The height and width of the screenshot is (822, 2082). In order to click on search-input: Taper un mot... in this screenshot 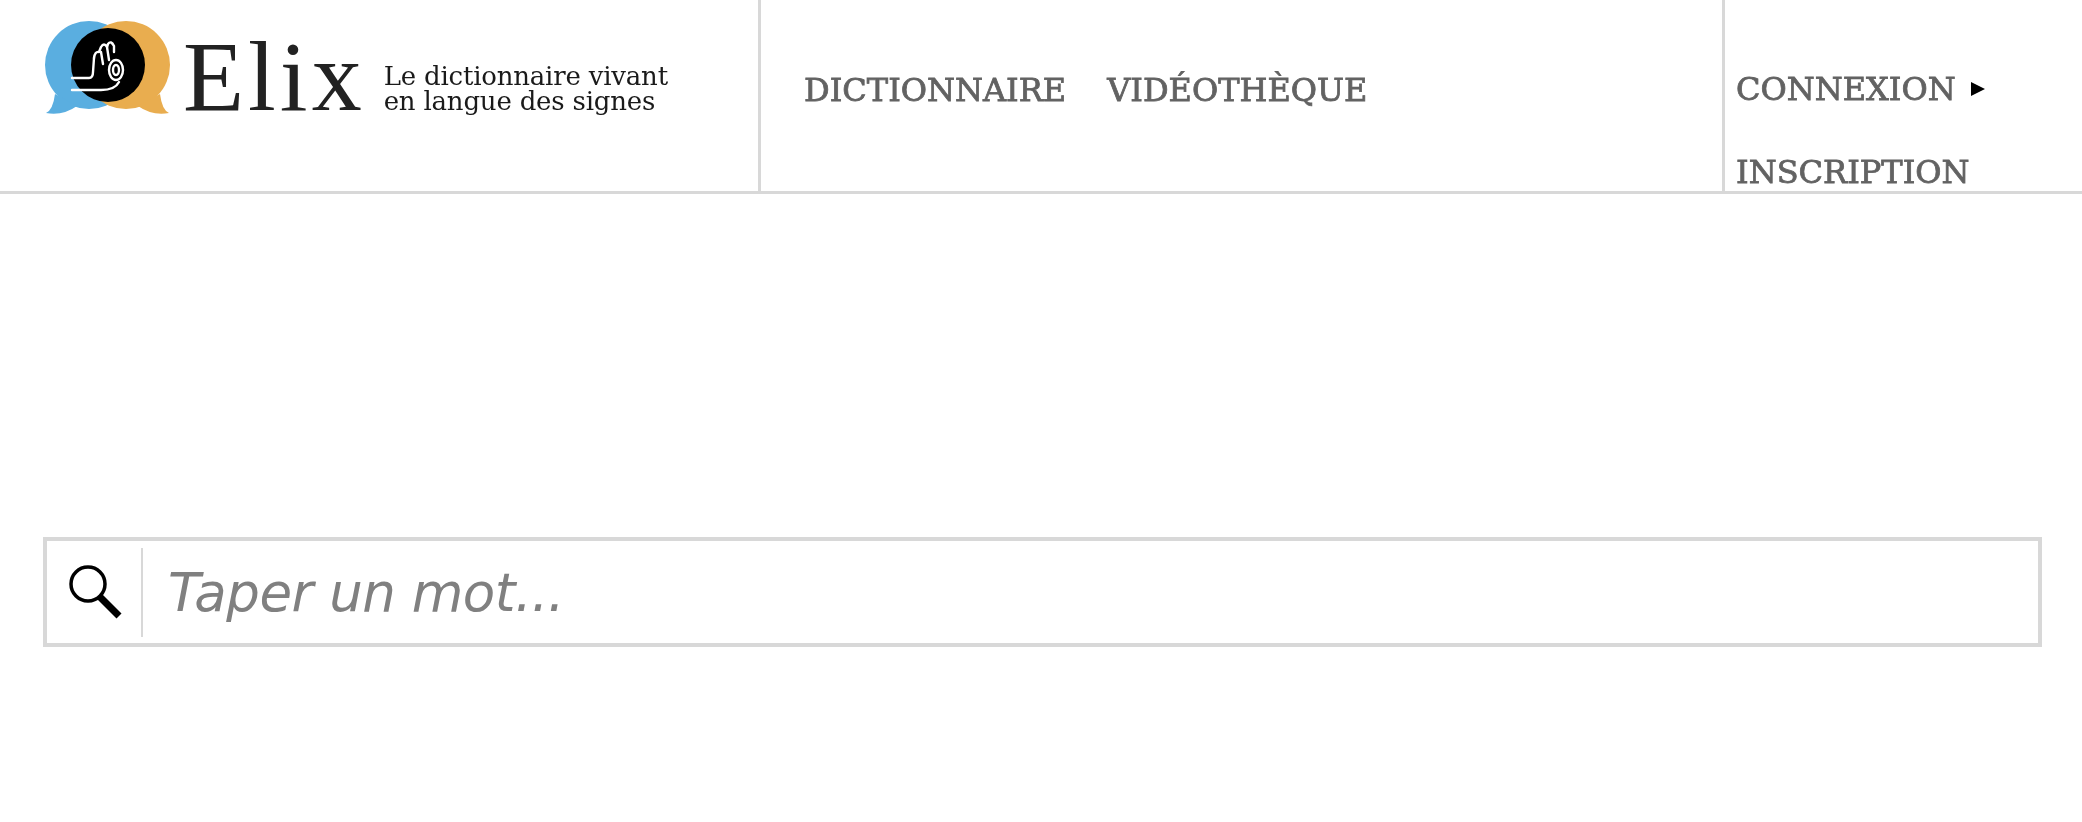, I will do `click(1093, 592)`.